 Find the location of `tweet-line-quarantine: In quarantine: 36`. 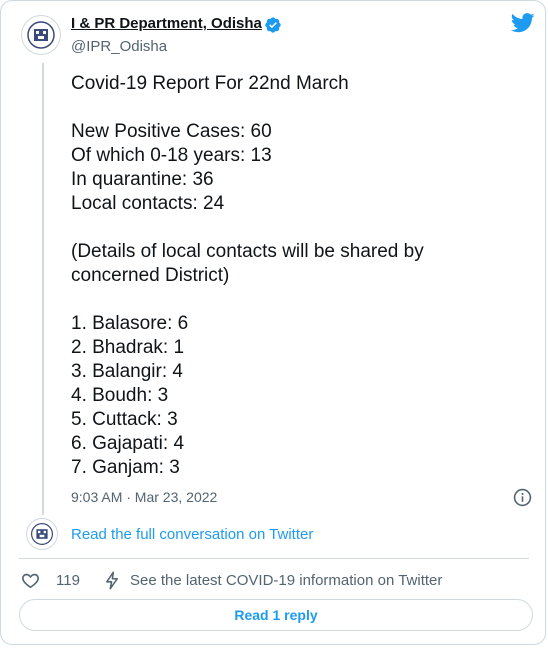

tweet-line-quarantine: In quarantine: 36 is located at coordinates (142, 179).